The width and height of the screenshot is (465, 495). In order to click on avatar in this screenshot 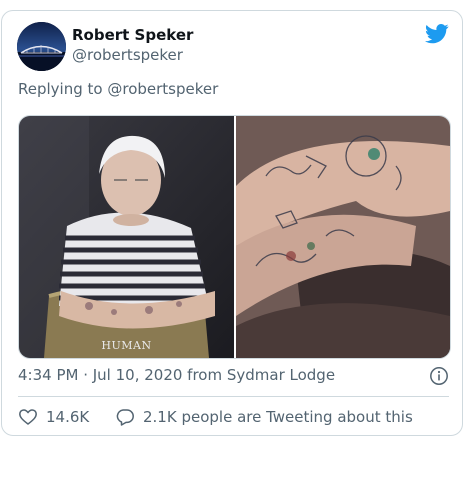, I will do `click(41, 46)`.